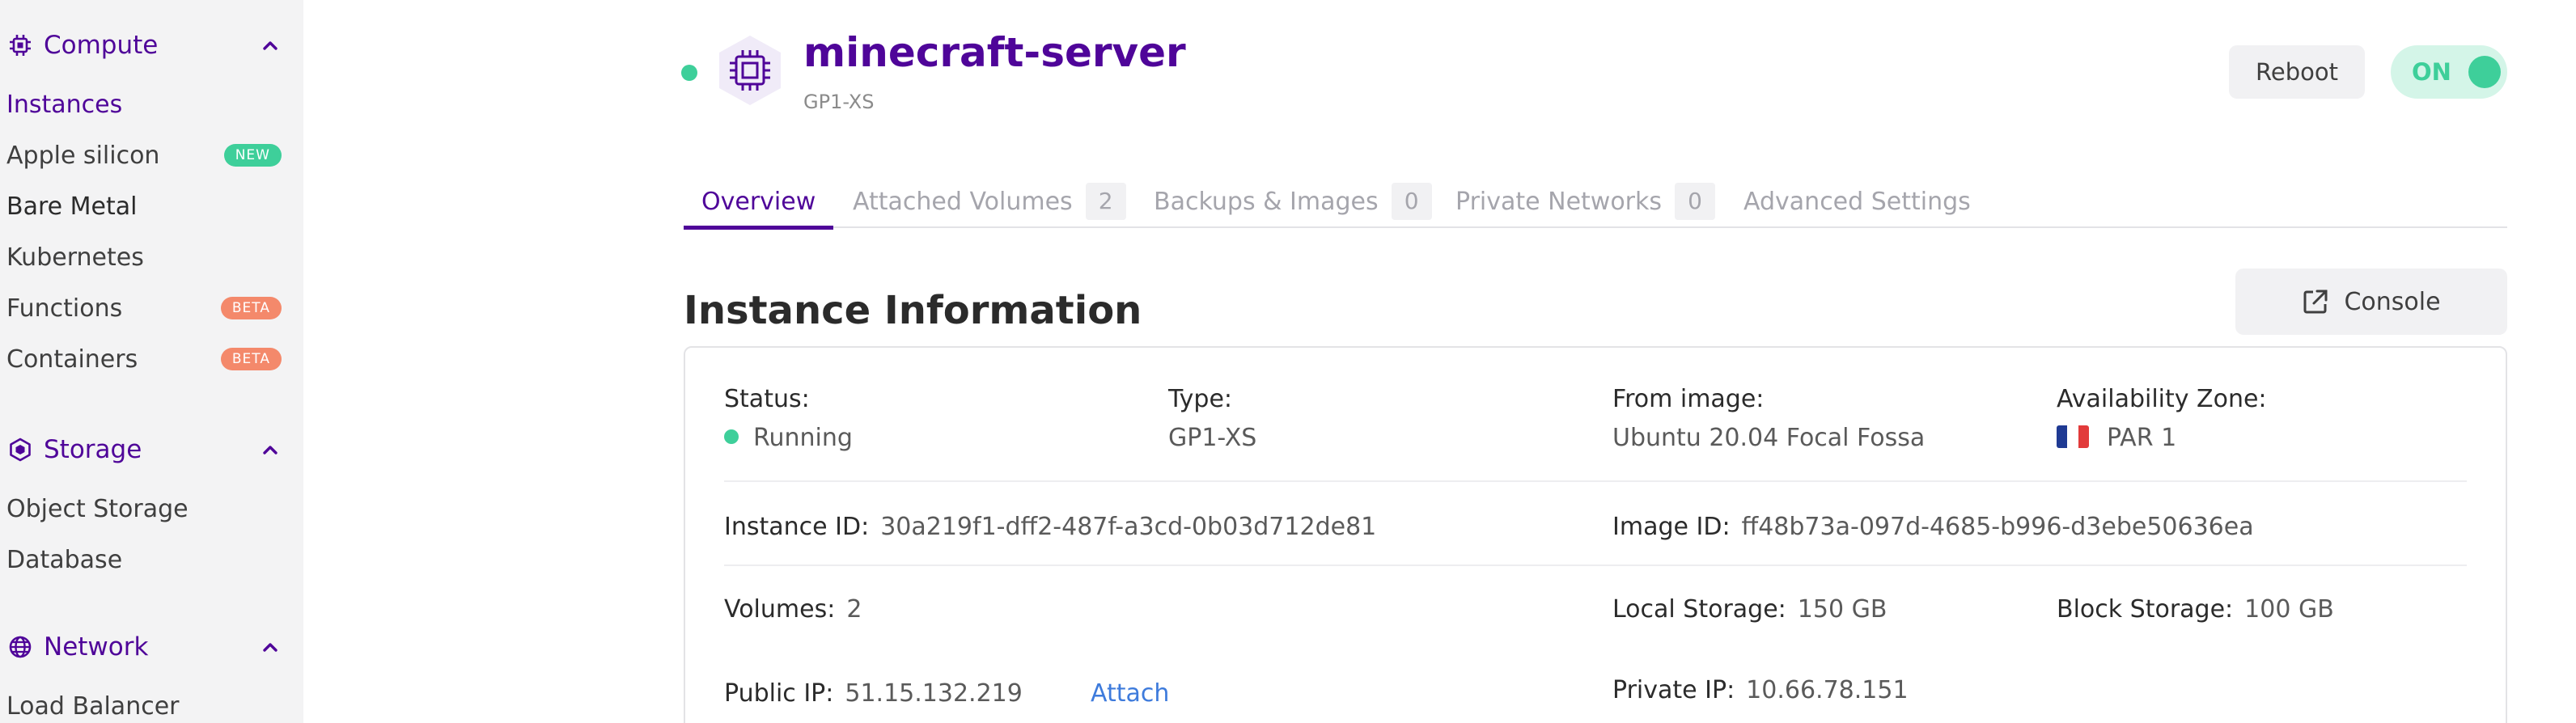 The height and width of the screenshot is (723, 2576). I want to click on sidebar-item-kubernetes: Kubernetes, so click(144, 257).